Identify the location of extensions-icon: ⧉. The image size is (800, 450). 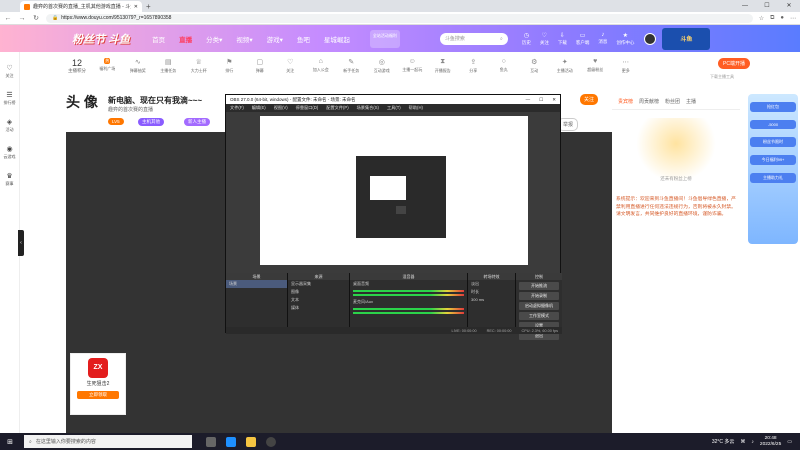
(772, 18).